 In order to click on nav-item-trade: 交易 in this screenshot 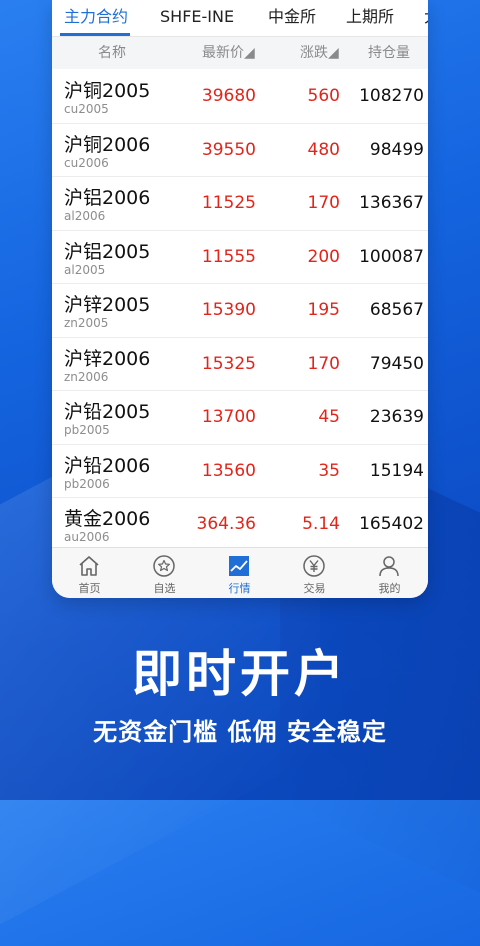, I will do `click(314, 573)`.